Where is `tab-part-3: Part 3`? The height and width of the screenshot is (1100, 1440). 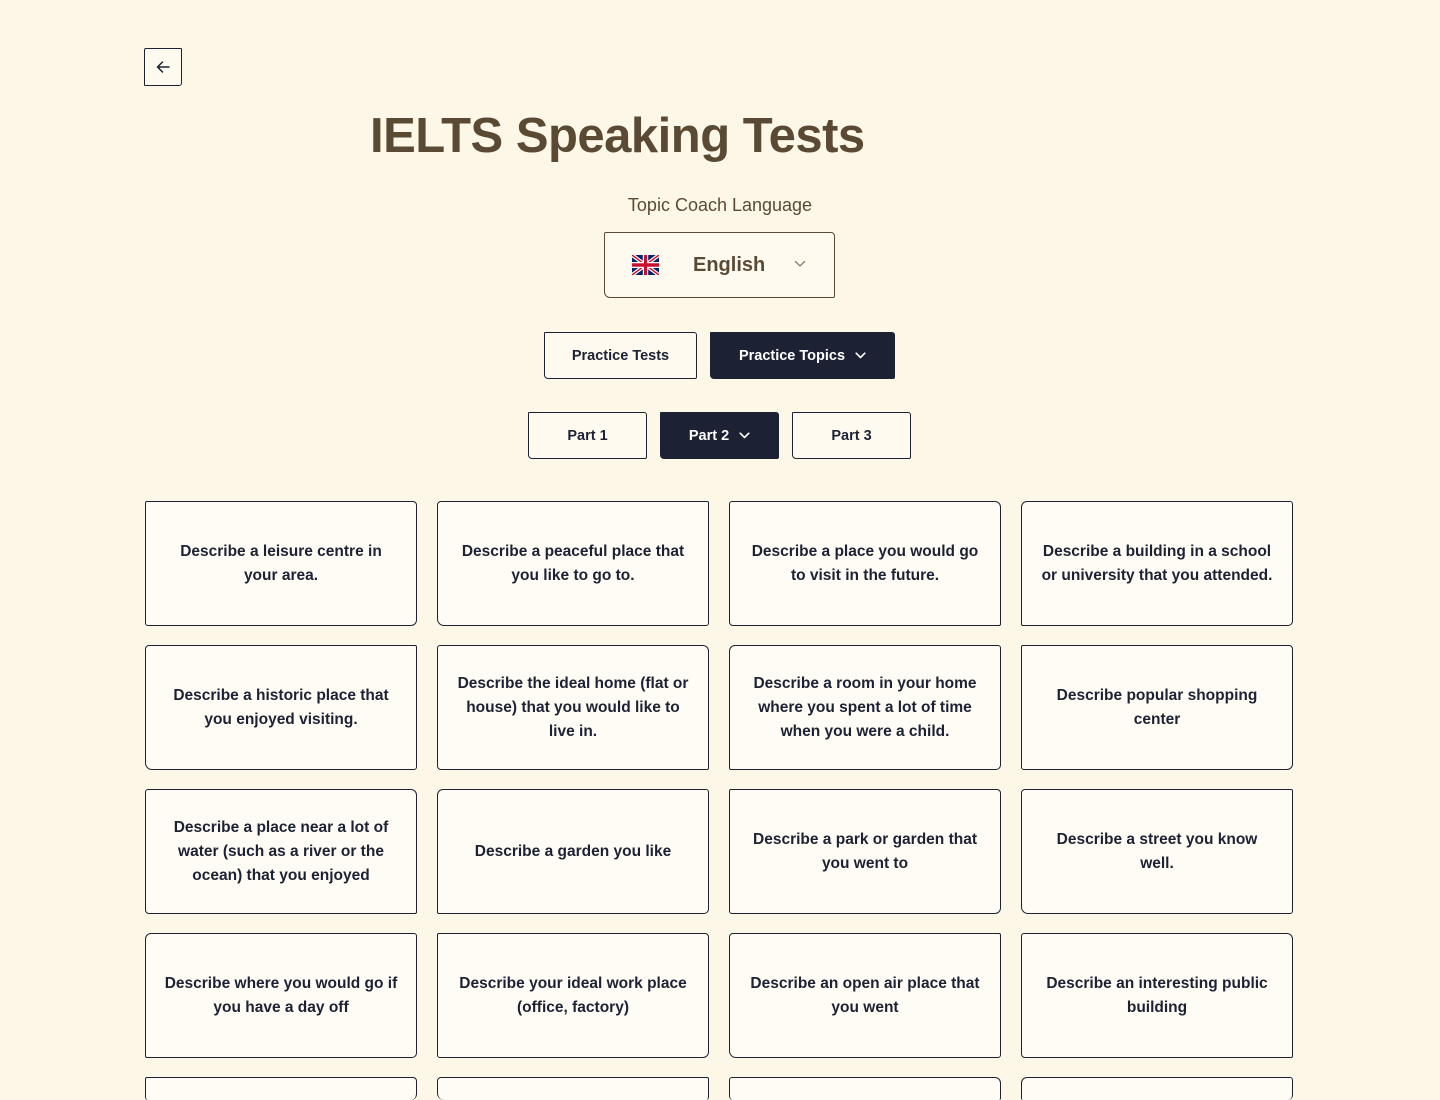 tab-part-3: Part 3 is located at coordinates (851, 435).